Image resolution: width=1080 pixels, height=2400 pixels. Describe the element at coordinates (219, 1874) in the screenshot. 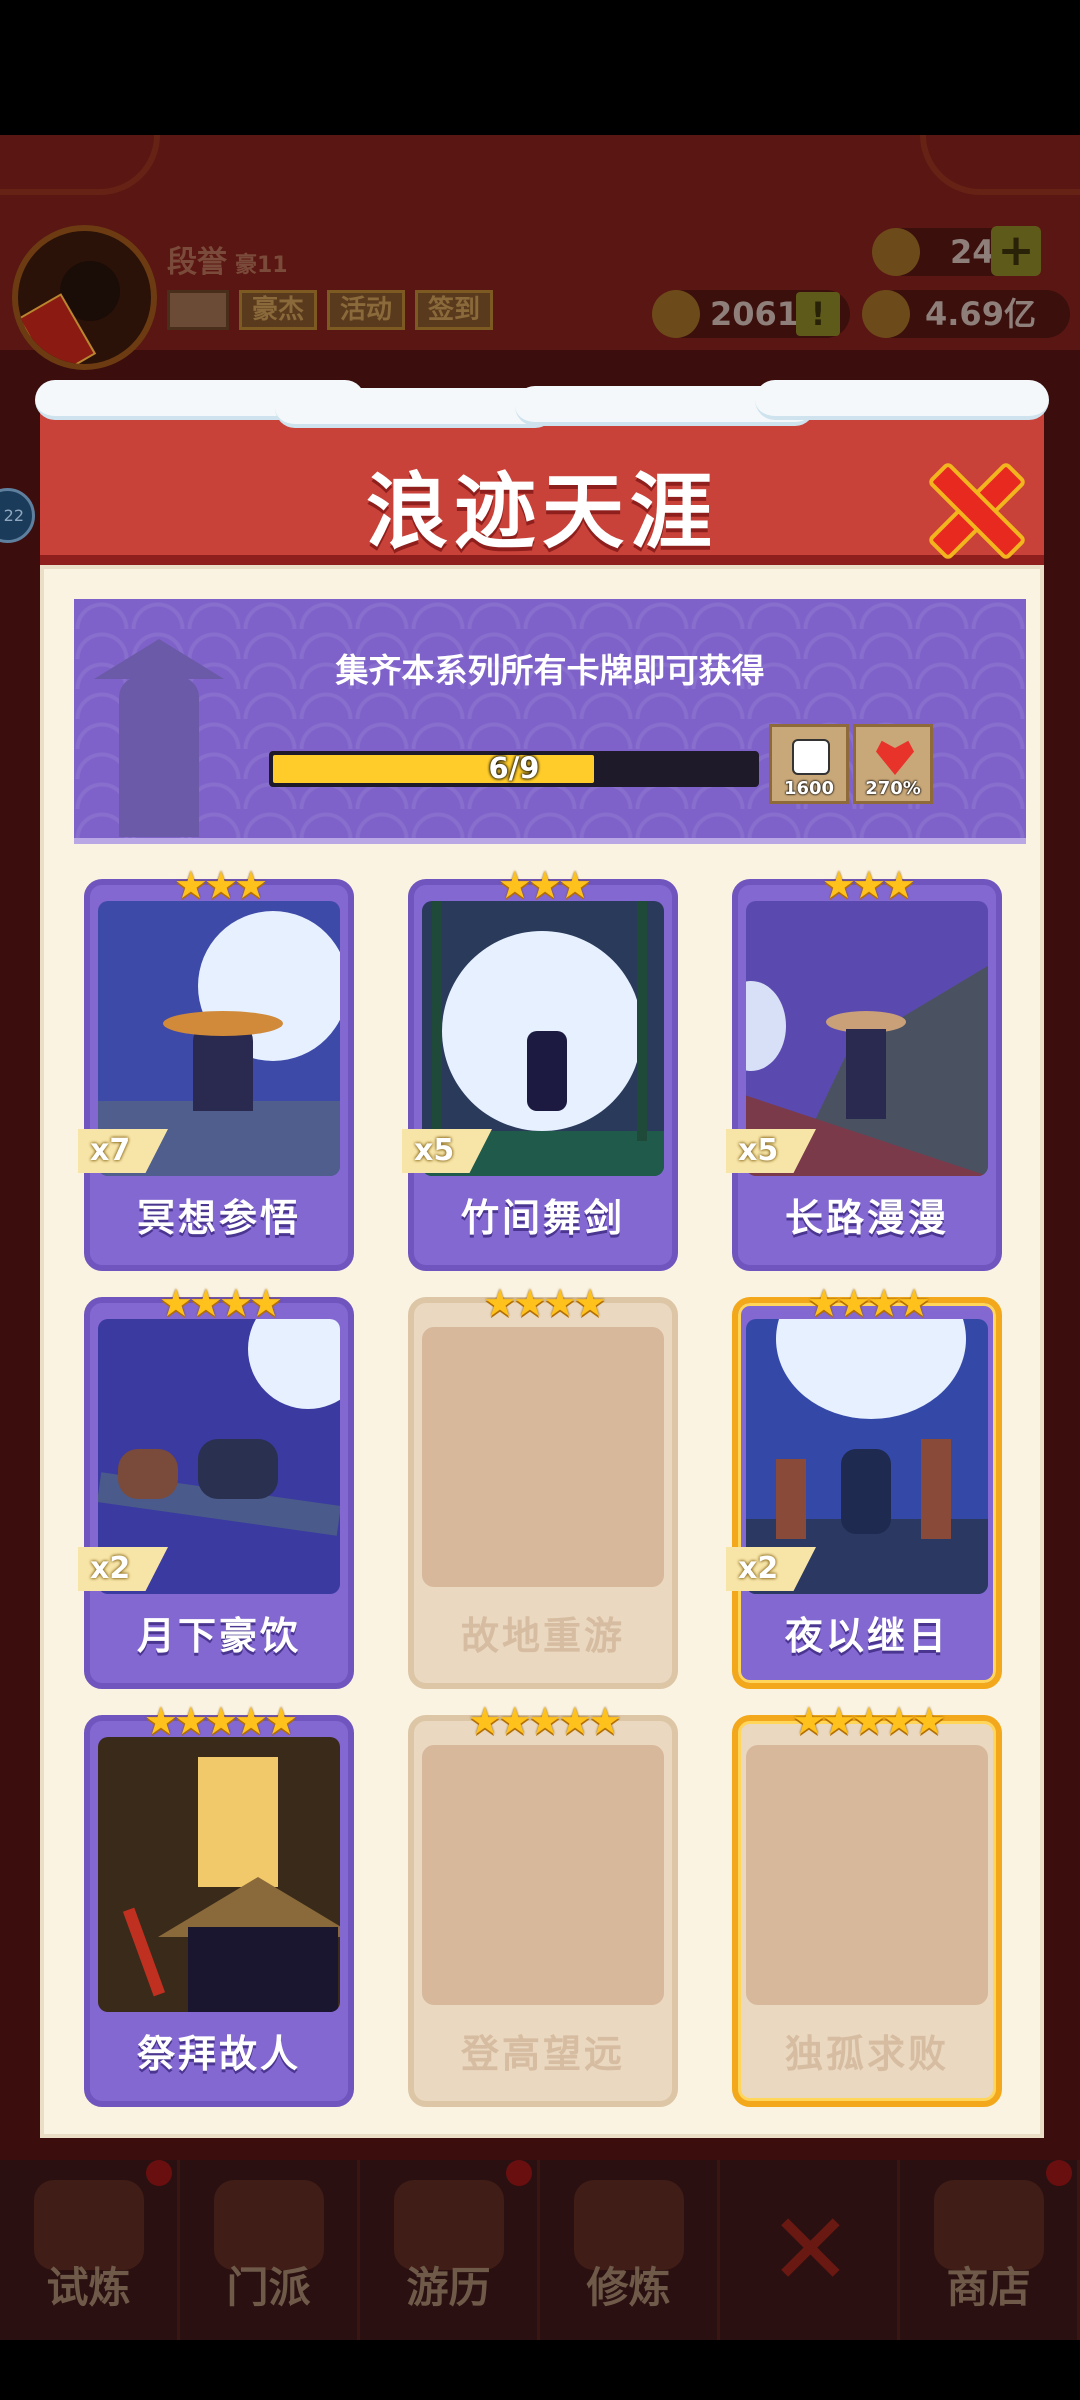

I see `card-art` at that location.